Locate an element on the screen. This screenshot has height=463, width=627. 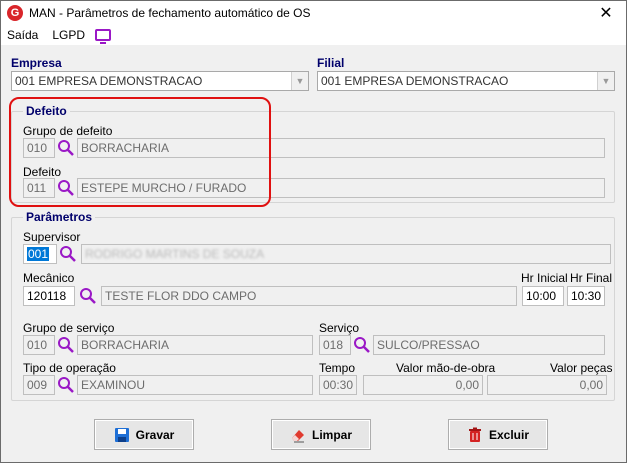
hr-inicial-value: 10:00 is located at coordinates (541, 296).